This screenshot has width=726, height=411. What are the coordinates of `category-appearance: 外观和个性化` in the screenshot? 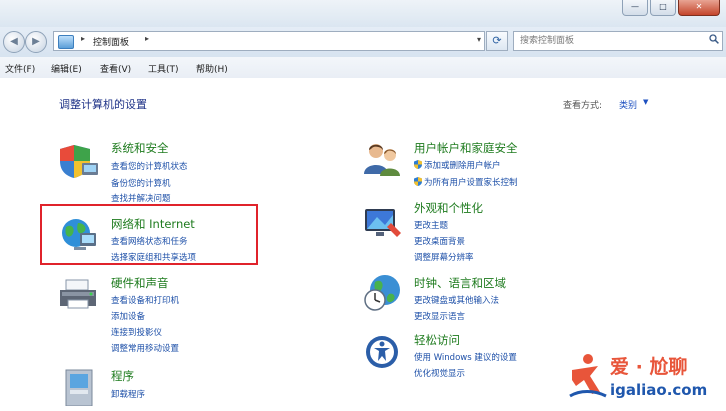 It's located at (448, 208).